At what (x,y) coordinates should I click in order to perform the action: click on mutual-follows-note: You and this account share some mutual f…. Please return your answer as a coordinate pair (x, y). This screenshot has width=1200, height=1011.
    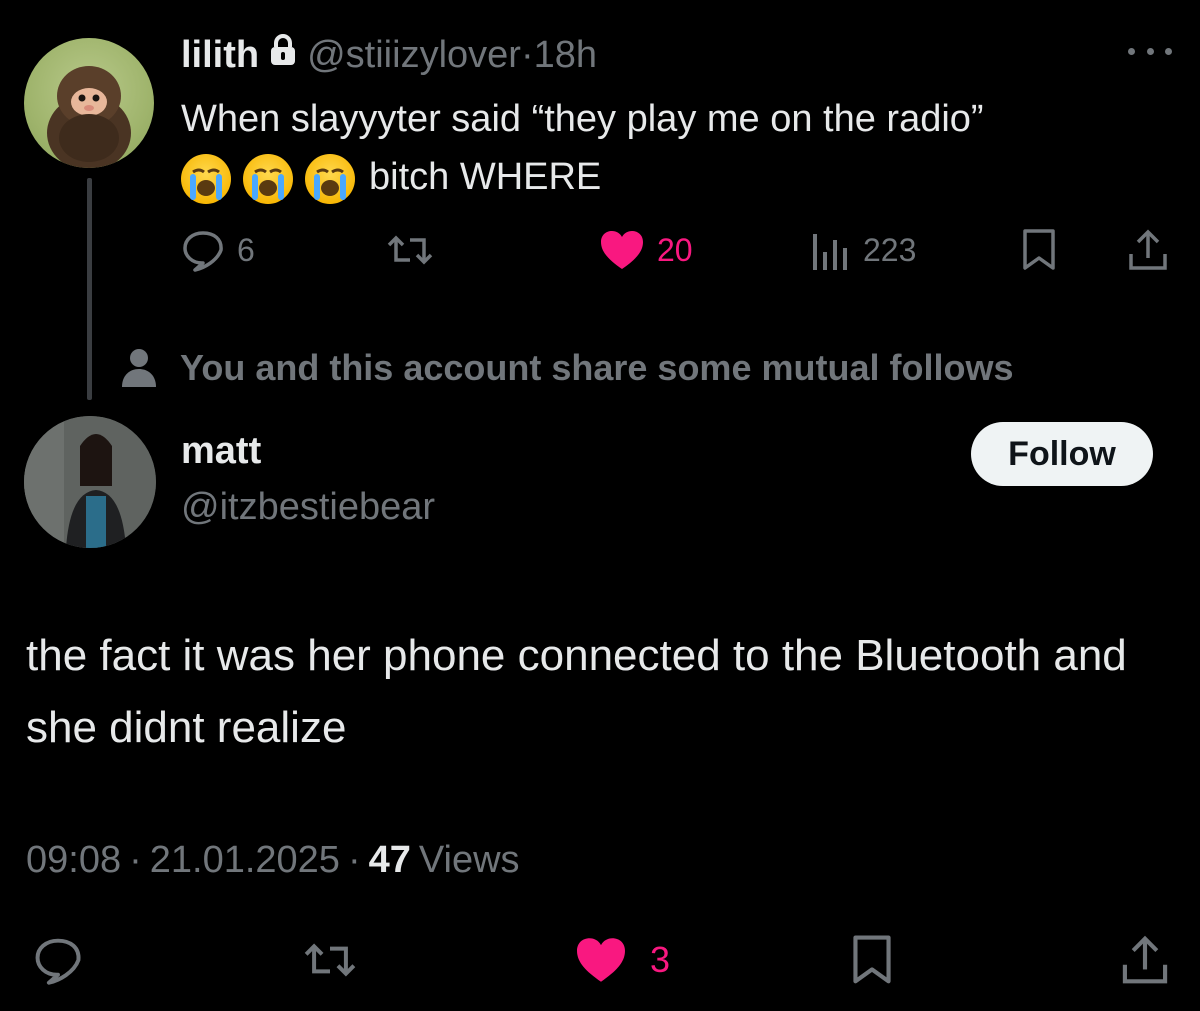
    Looking at the image, I should click on (566, 368).